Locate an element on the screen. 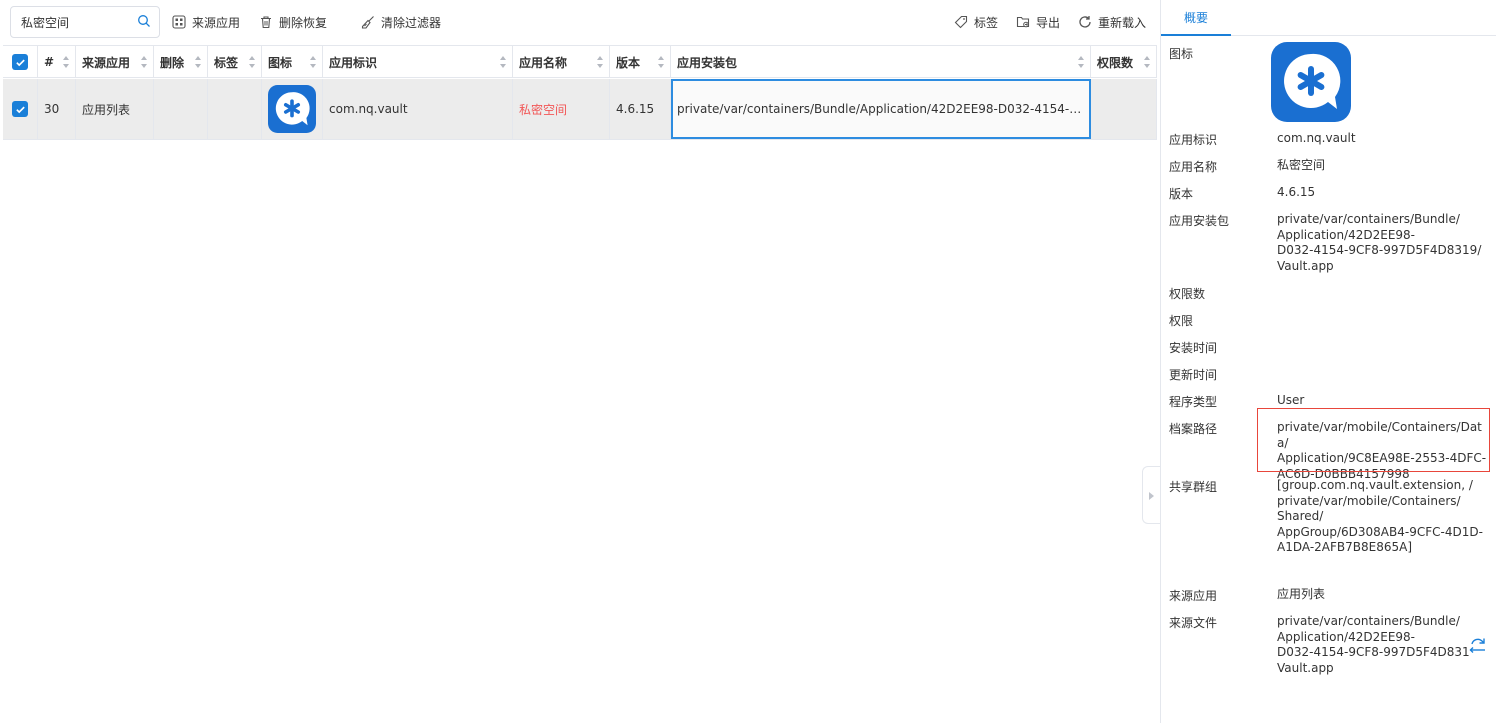  source-app-button: 来源应用 is located at coordinates (206, 22).